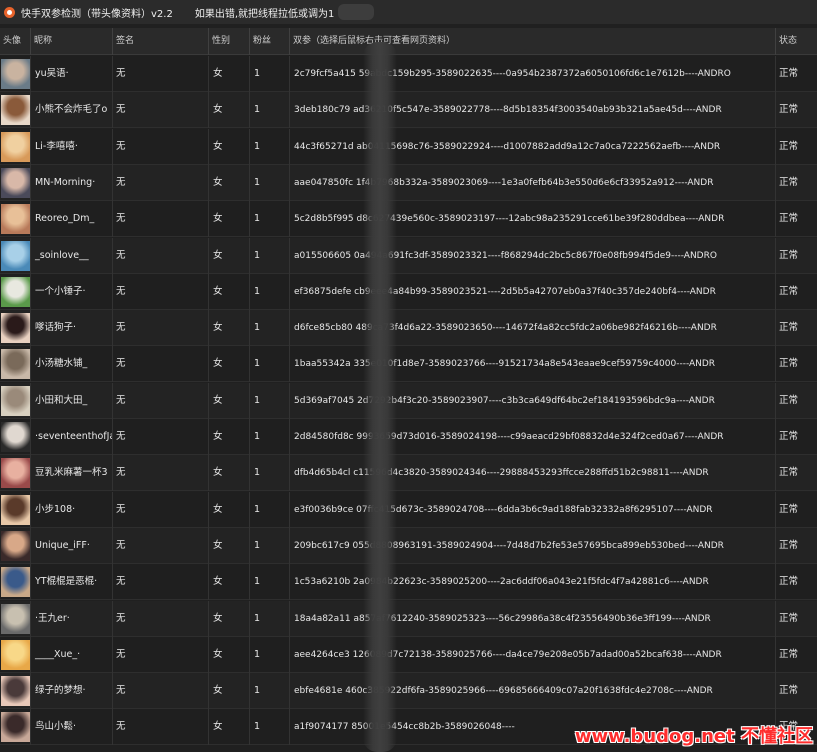 The width and height of the screenshot is (817, 752). What do you see at coordinates (15, 41) in the screenshot?
I see `column-header-avatar: 头像` at bounding box center [15, 41].